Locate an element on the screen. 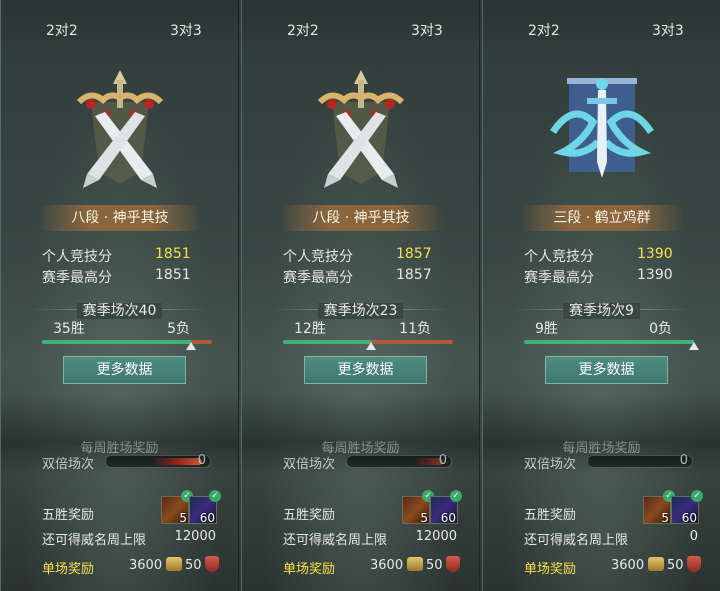 The height and width of the screenshot is (591, 720). double-fill is located at coordinates (177, 461).